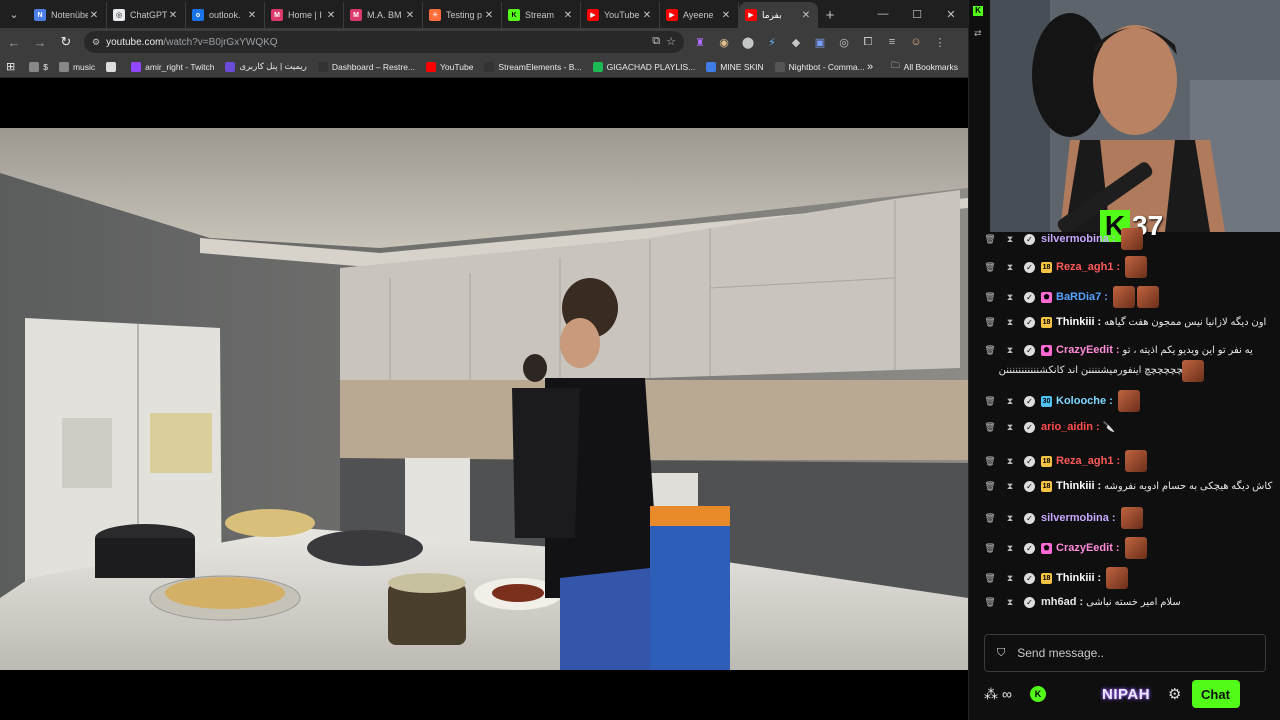 This screenshot has height=720, width=1280. Describe the element at coordinates (931, 67) in the screenshot. I see `all-bookmarks-link: All Bookmarks` at that location.